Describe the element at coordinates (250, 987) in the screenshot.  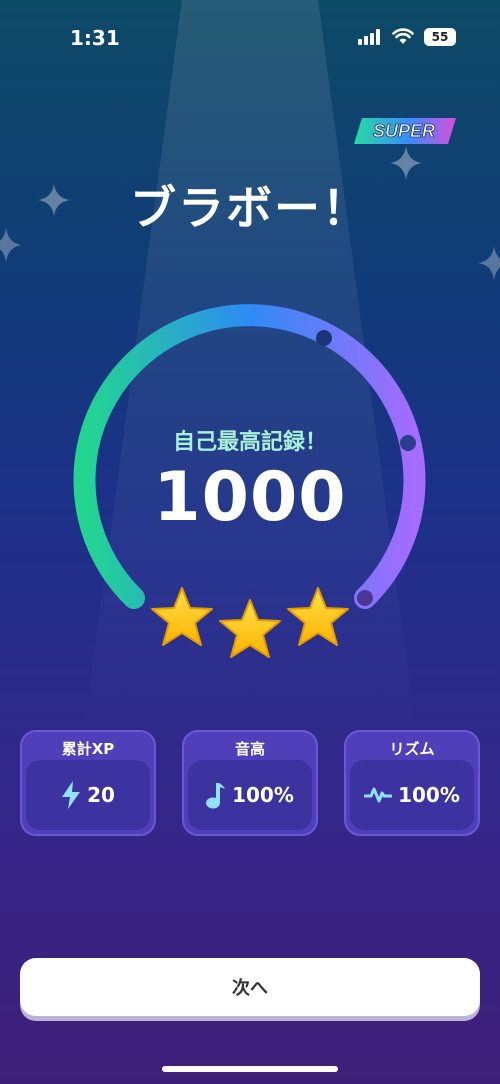
I see `next-button: 次へ` at that location.